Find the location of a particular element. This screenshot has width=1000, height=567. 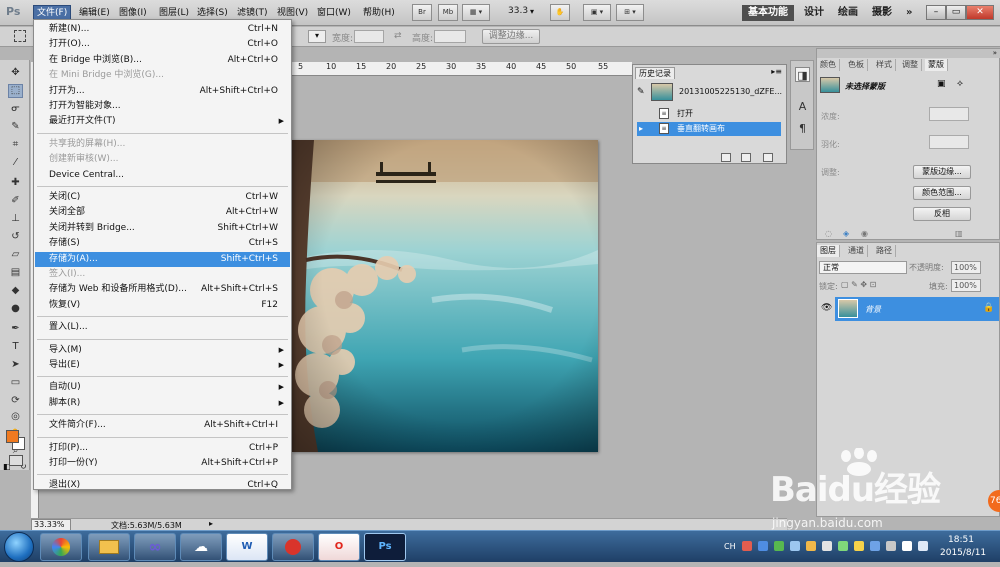

file-menu-item: 存储为(A)... Shift+Ctrl+S is located at coordinates (162, 259).